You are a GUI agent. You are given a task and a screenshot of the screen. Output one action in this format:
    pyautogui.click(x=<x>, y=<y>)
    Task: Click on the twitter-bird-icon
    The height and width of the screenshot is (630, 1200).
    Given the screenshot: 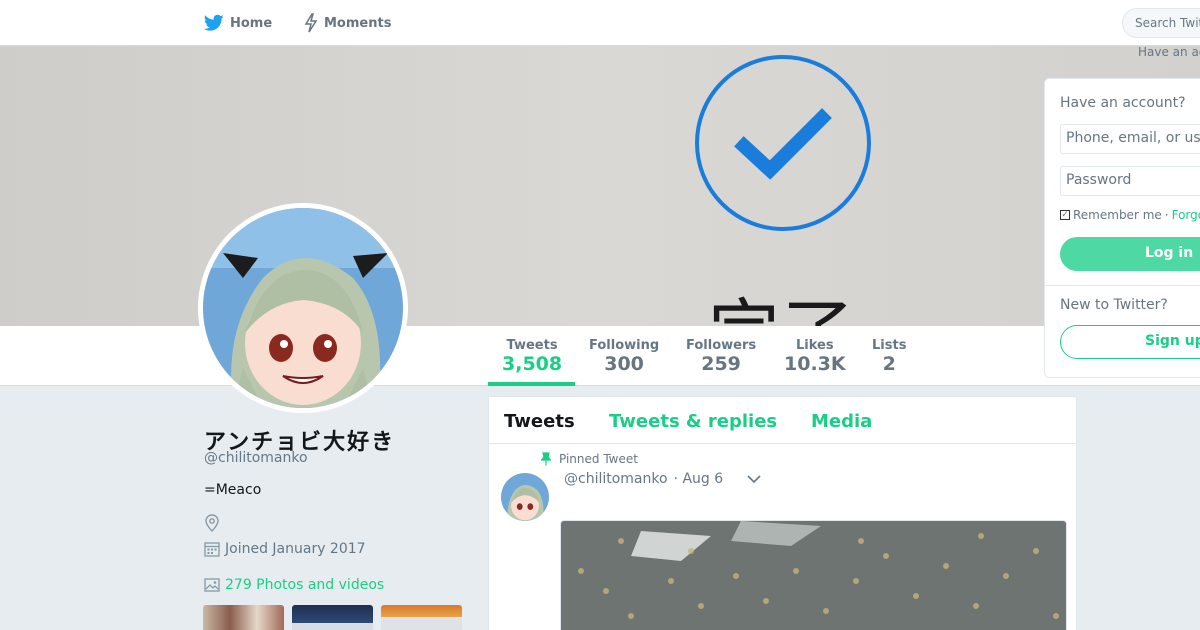 What is the action you would take?
    pyautogui.click(x=214, y=22)
    